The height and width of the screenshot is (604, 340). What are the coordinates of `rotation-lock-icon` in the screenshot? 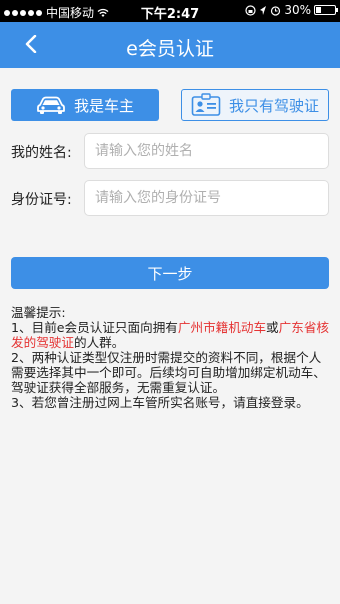 It's located at (250, 10).